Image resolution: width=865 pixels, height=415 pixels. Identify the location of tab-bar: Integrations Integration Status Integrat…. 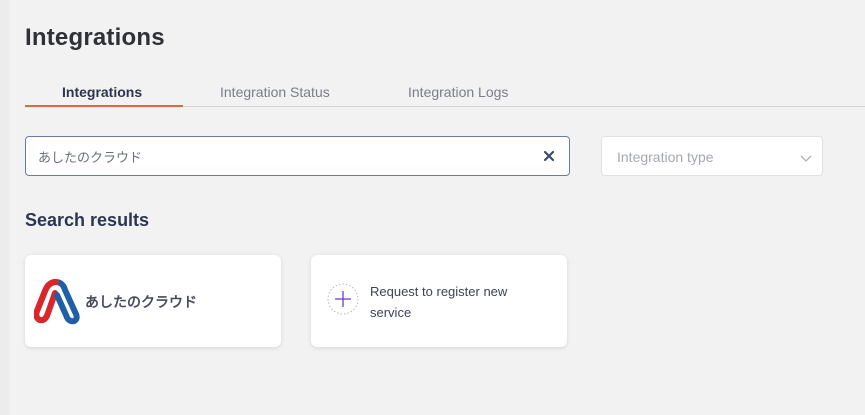
(445, 92).